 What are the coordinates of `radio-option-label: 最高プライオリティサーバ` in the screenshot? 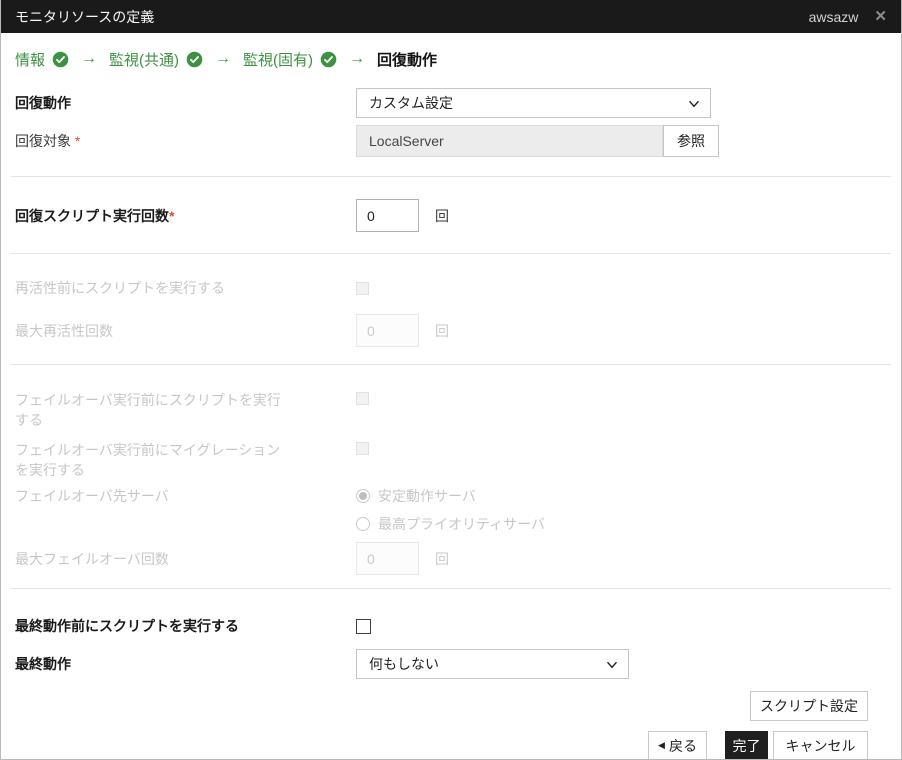 It's located at (462, 524).